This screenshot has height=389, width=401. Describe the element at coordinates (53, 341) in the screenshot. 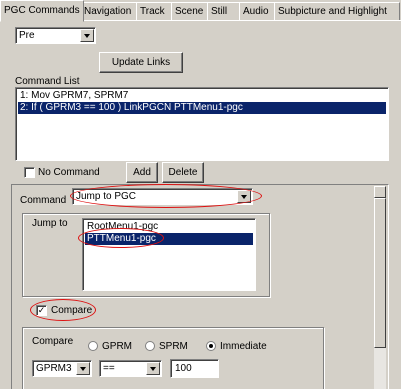

I see `compare-group-label: Compare` at that location.